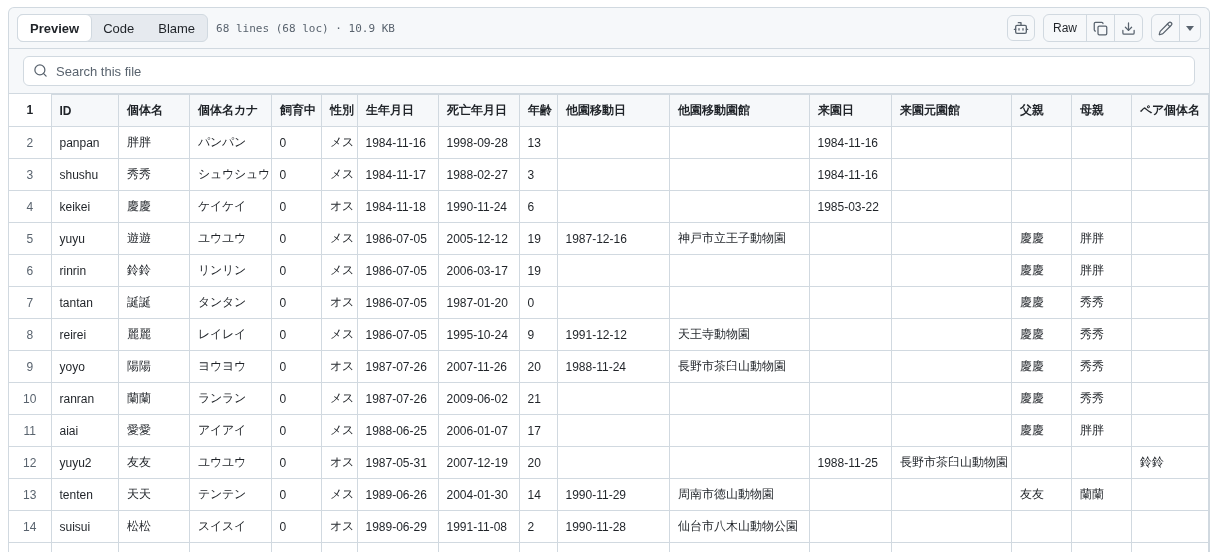 This screenshot has height=552, width=1220. I want to click on table-cell: 19, so click(538, 238).